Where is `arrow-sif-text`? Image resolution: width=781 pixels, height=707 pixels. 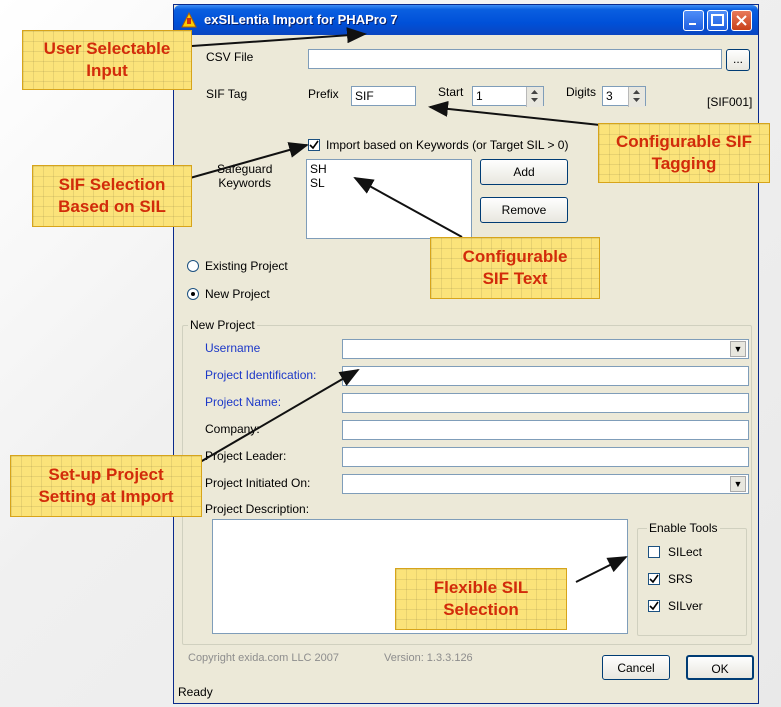
arrow-sif-text is located at coordinates (408, 207).